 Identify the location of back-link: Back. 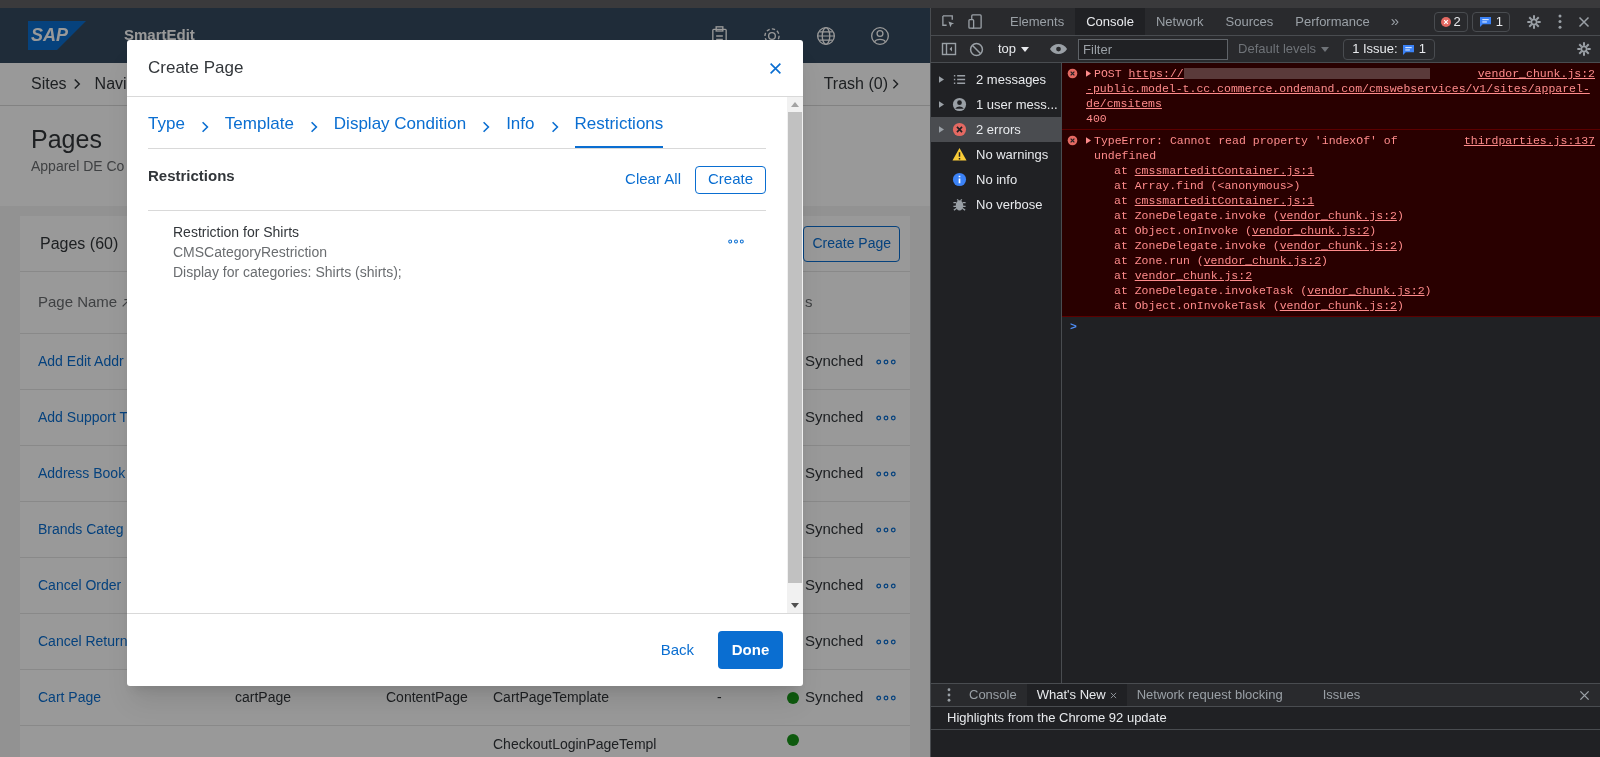
(677, 650).